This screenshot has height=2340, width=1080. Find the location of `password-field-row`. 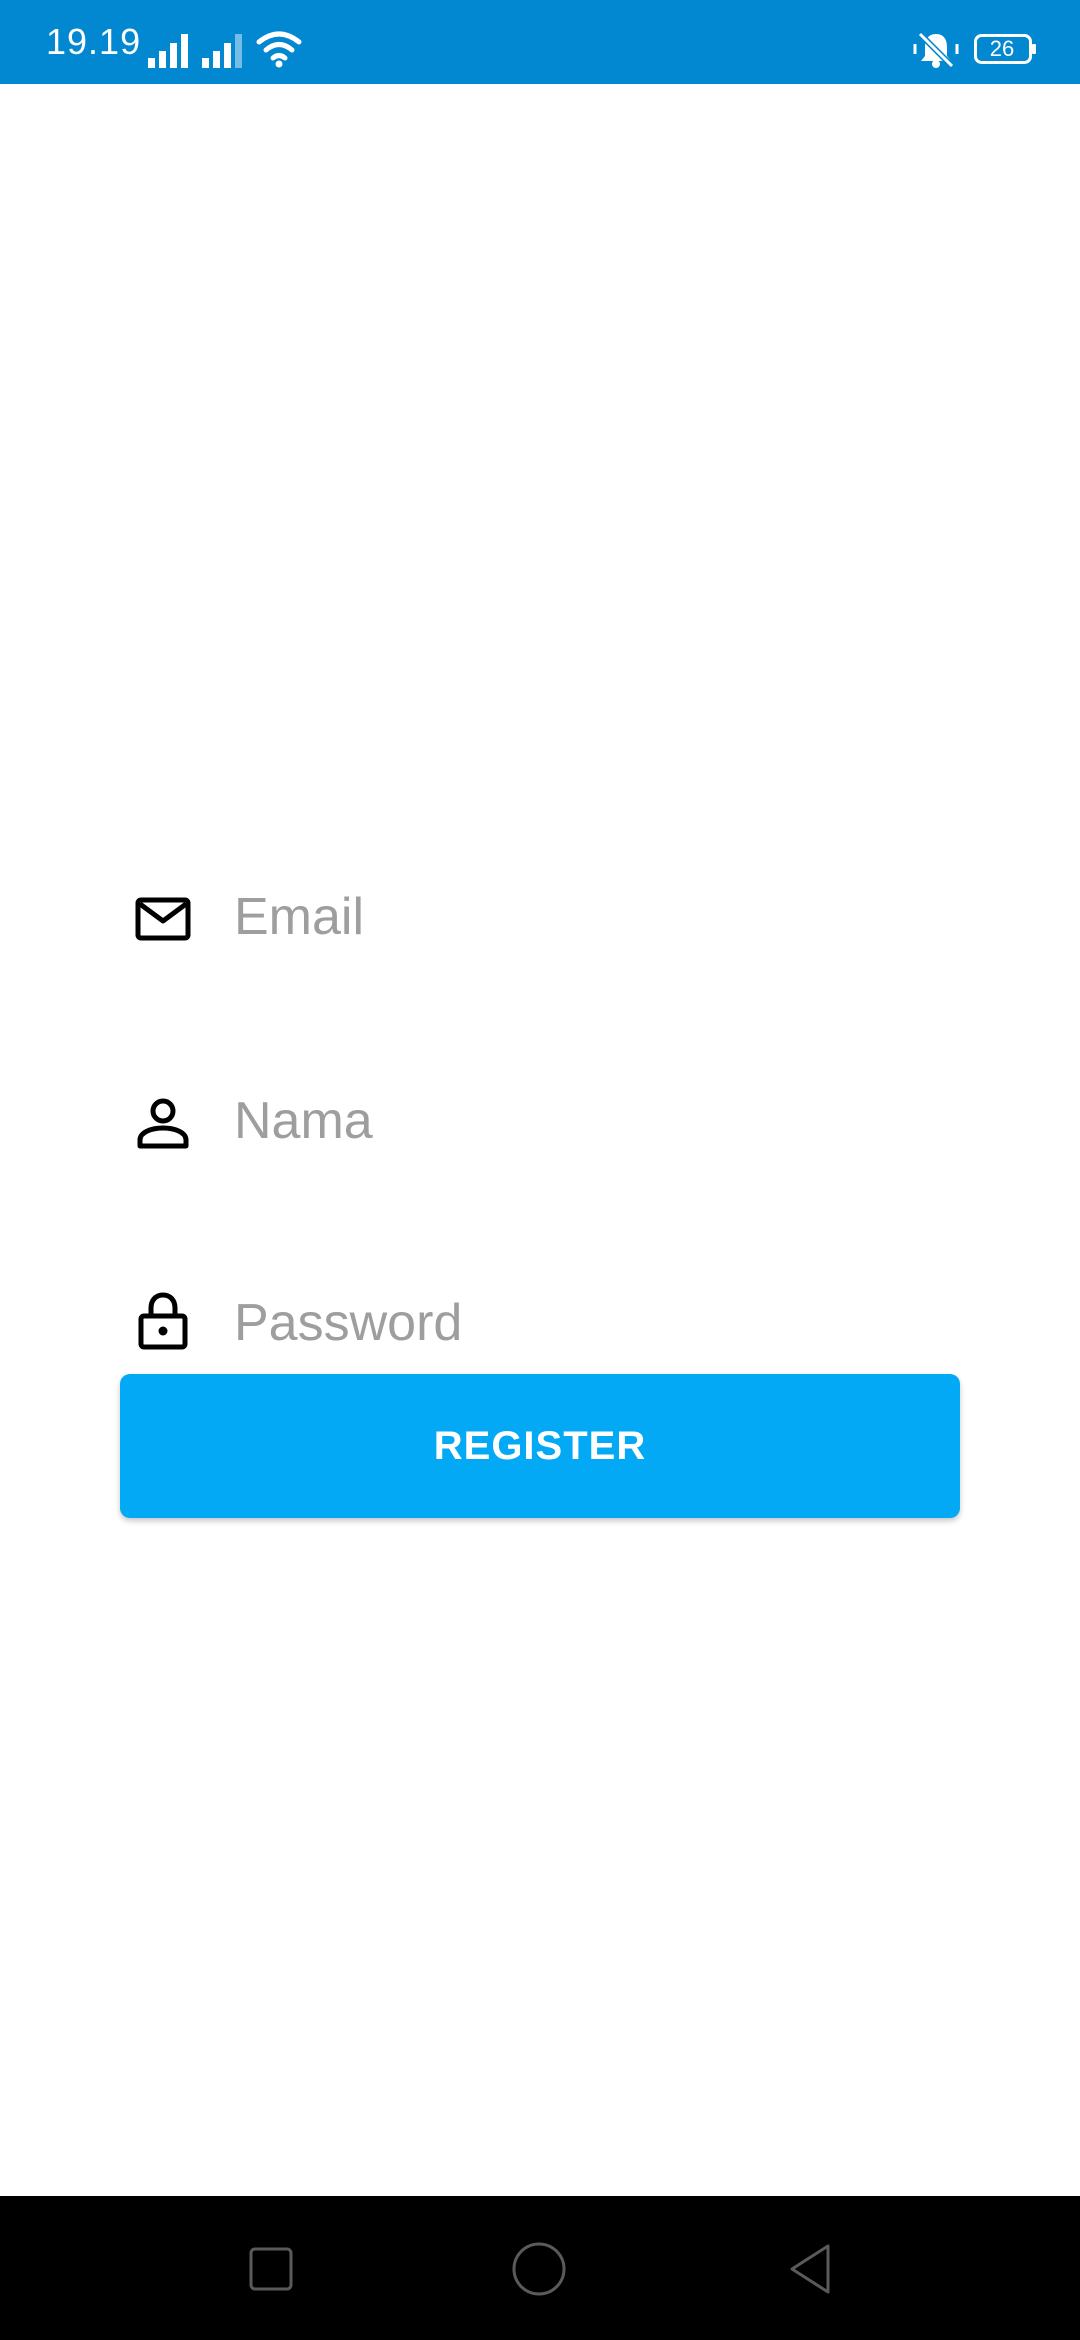

password-field-row is located at coordinates (540, 1323).